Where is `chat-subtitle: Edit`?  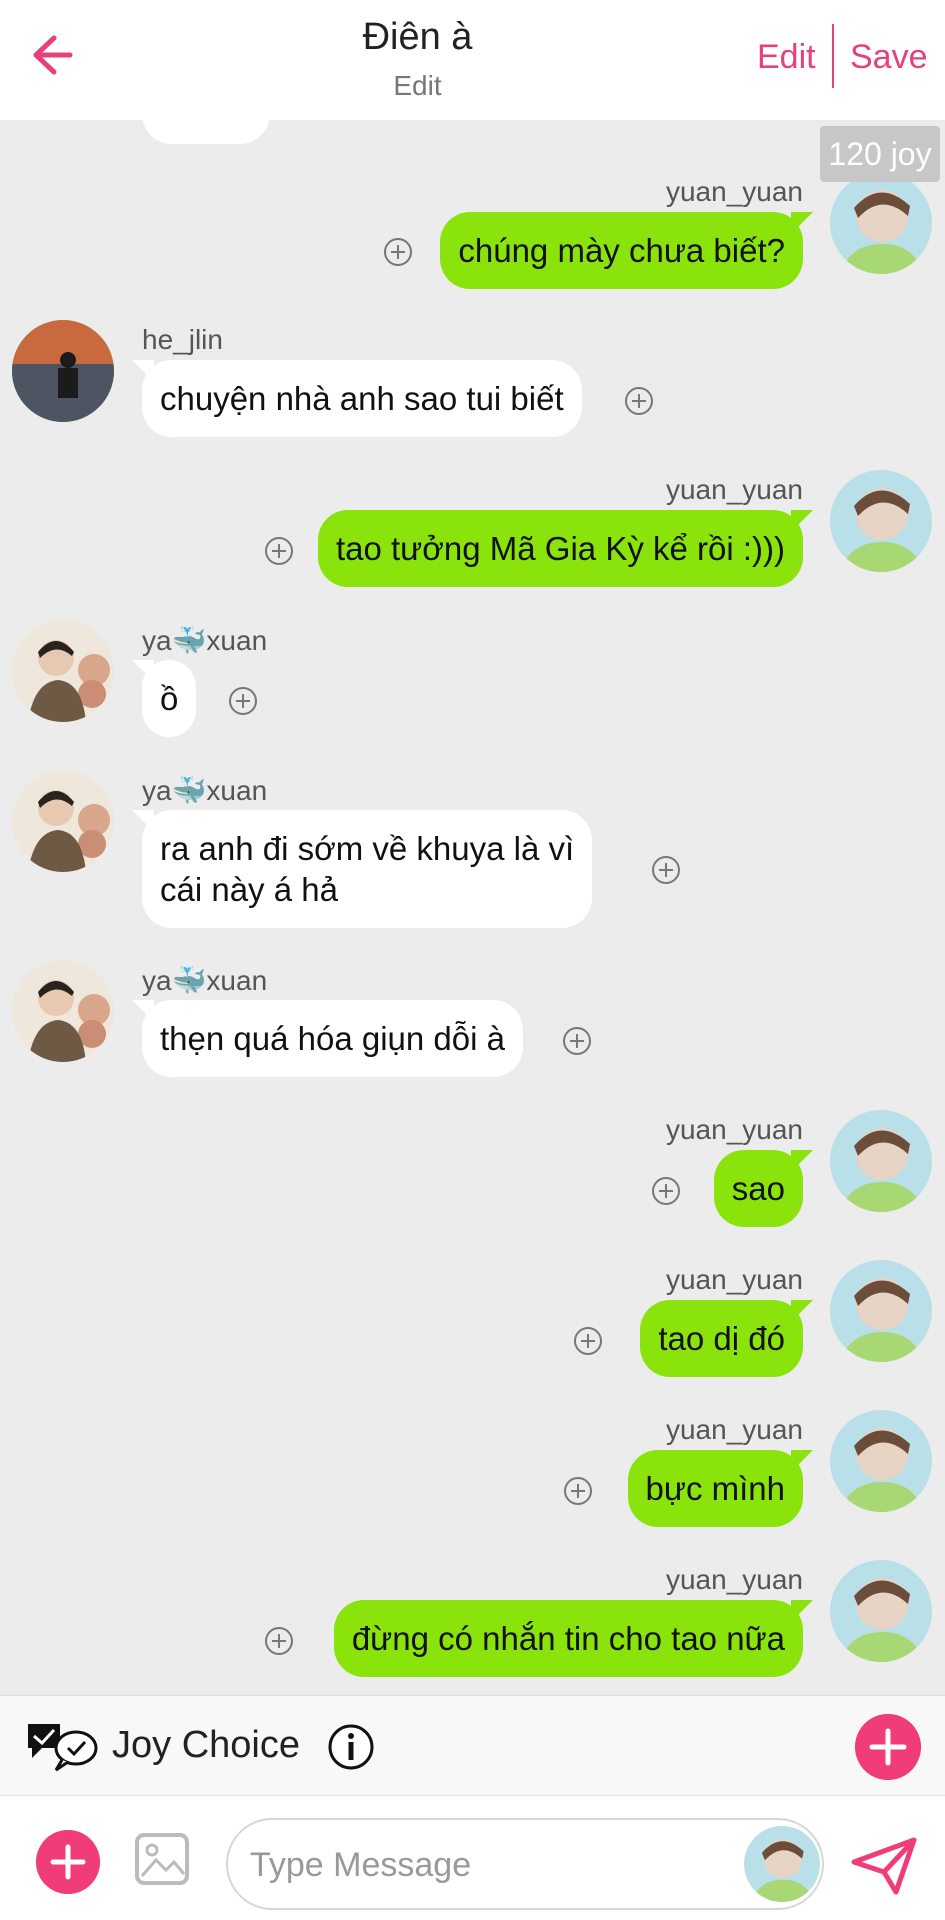 chat-subtitle: Edit is located at coordinates (417, 86).